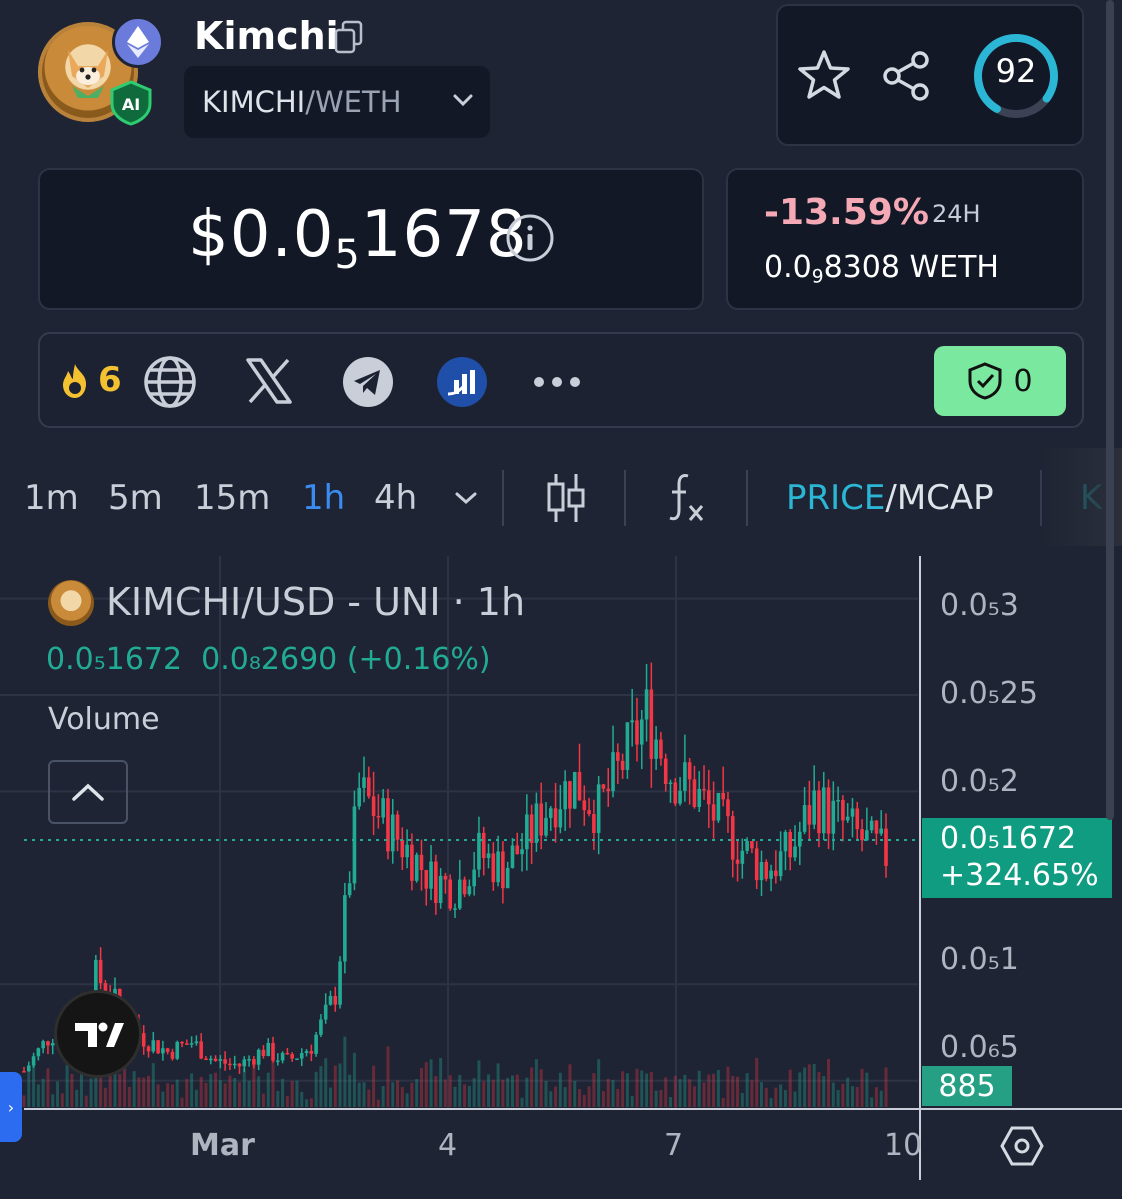 This screenshot has height=1199, width=1122. What do you see at coordinates (1110, 410) in the screenshot?
I see `page-scrollbar` at bounding box center [1110, 410].